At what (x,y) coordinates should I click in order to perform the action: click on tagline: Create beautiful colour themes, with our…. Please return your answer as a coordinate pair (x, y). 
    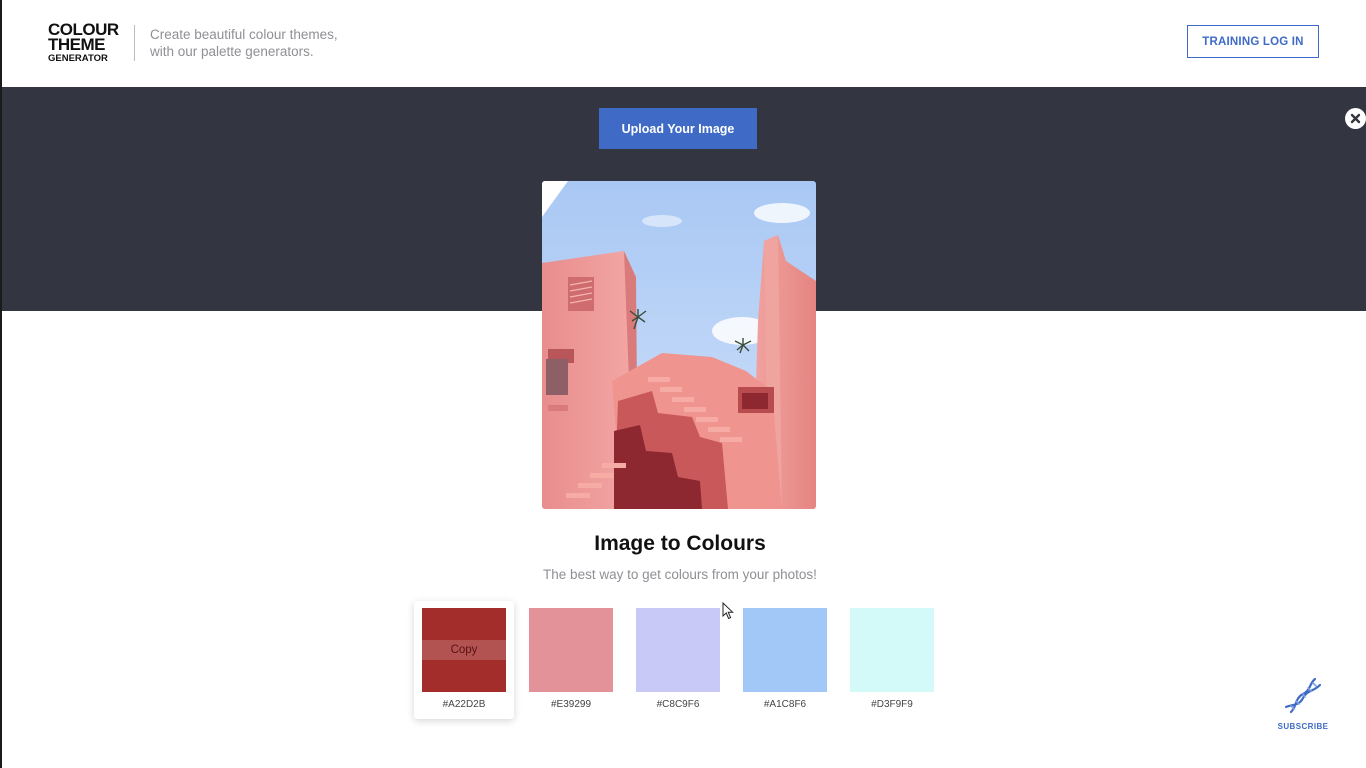
    Looking at the image, I should click on (280, 43).